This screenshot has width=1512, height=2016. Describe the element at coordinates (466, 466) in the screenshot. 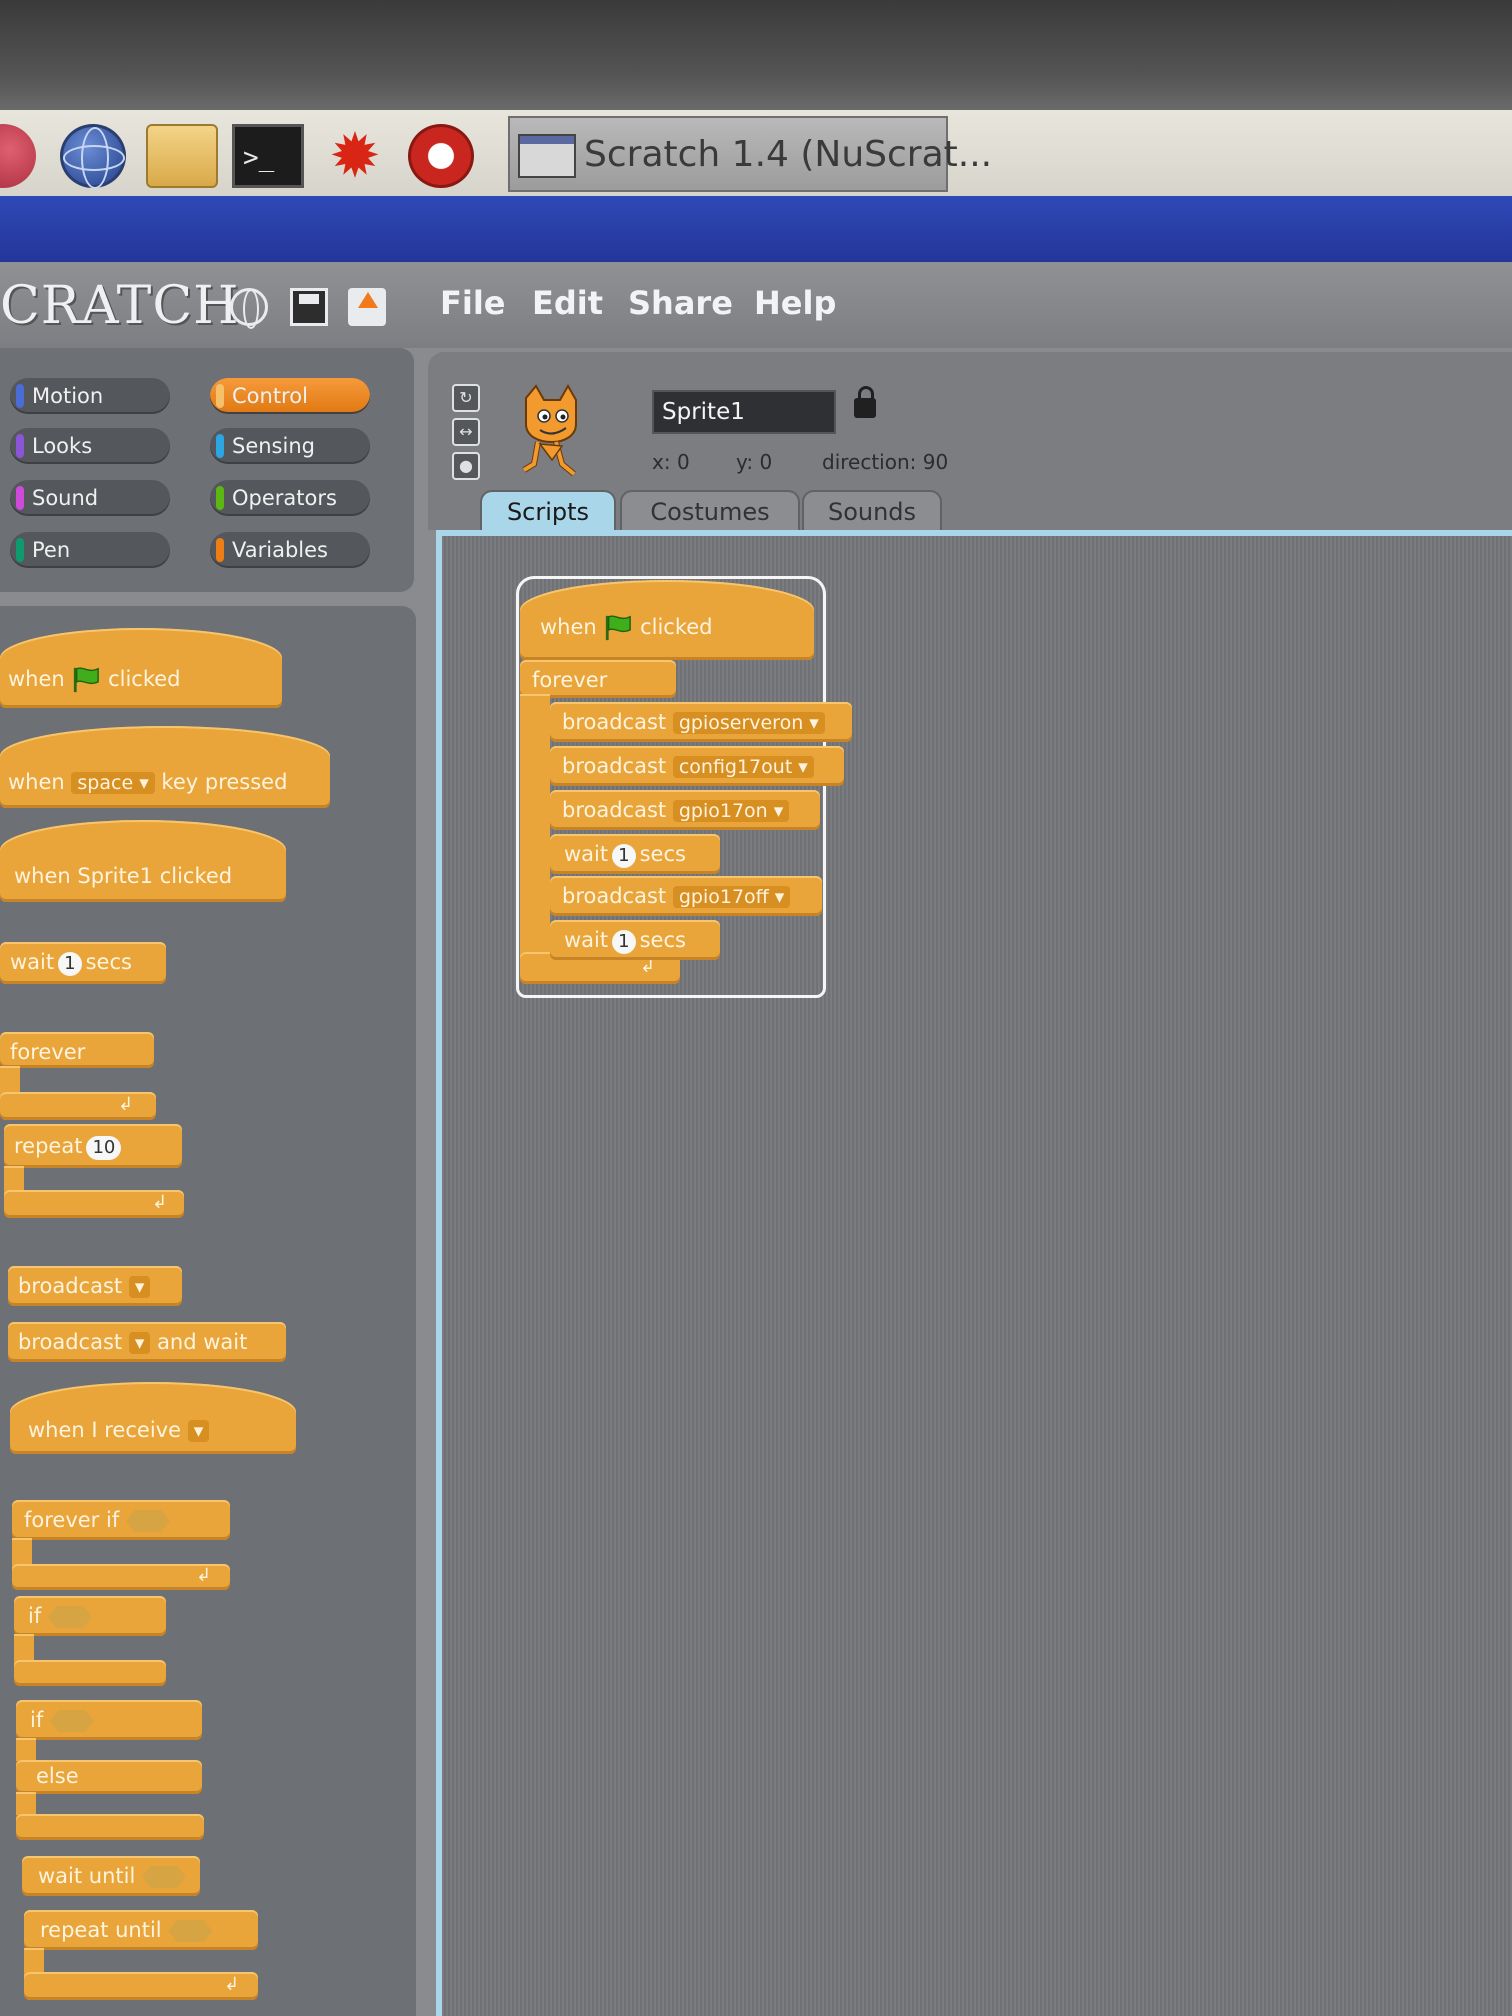

I see `no-rotate-icon: ●` at that location.